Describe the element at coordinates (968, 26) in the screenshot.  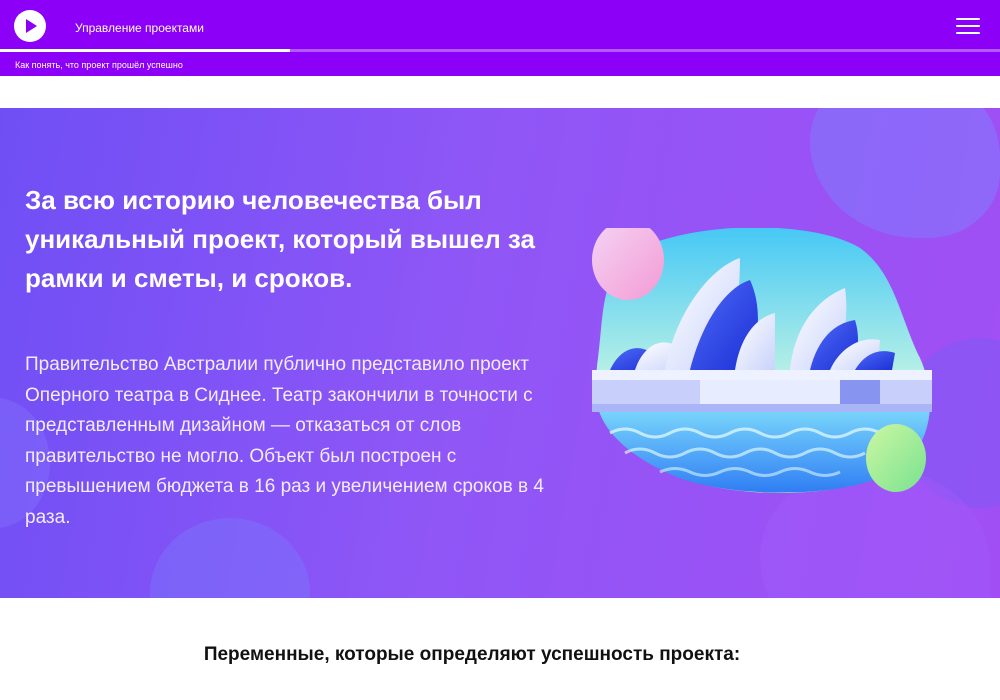
I see `hamburger-menu-icon` at that location.